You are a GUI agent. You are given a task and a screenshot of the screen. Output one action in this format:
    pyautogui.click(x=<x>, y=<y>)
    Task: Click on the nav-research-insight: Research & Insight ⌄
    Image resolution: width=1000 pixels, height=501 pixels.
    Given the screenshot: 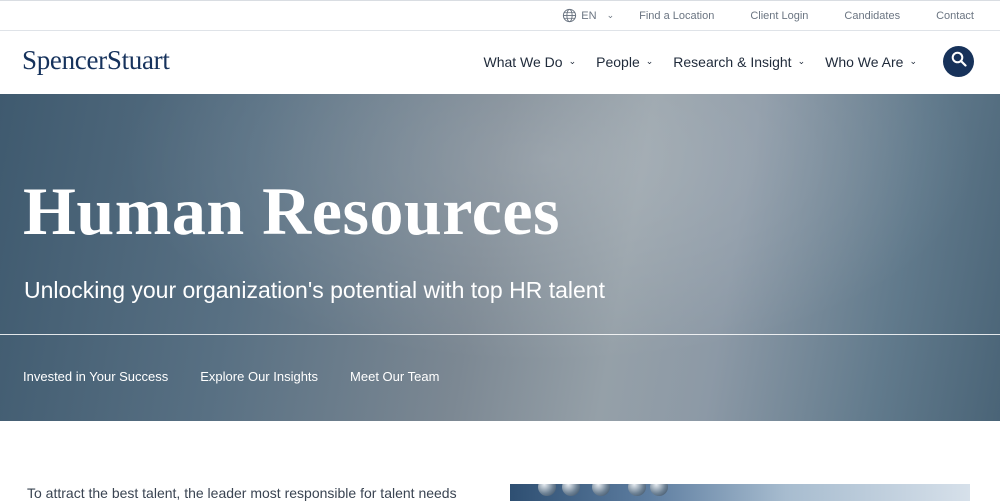 What is the action you would take?
    pyautogui.click(x=739, y=62)
    